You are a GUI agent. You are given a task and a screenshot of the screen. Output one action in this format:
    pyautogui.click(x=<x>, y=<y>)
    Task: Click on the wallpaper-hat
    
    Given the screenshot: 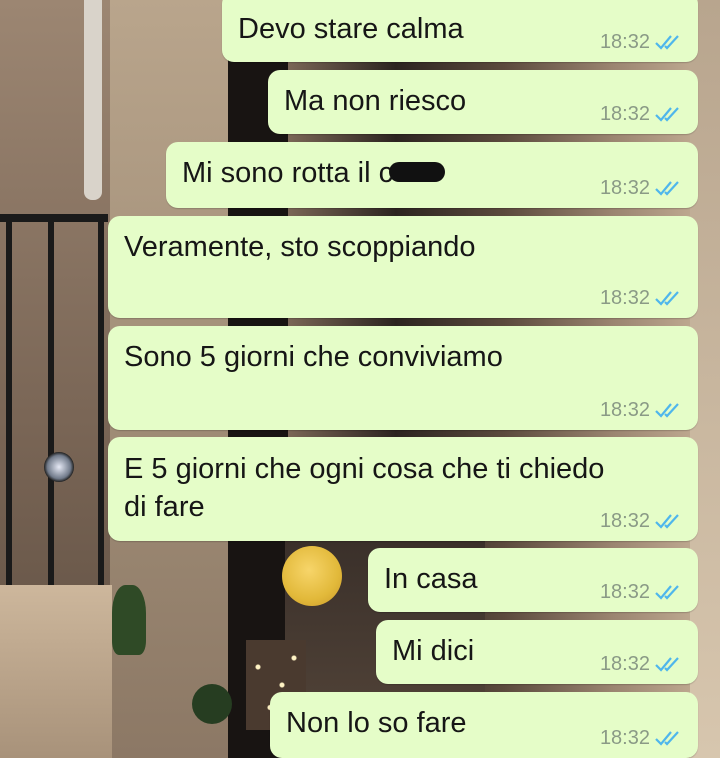 What is the action you would take?
    pyautogui.click(x=312, y=576)
    